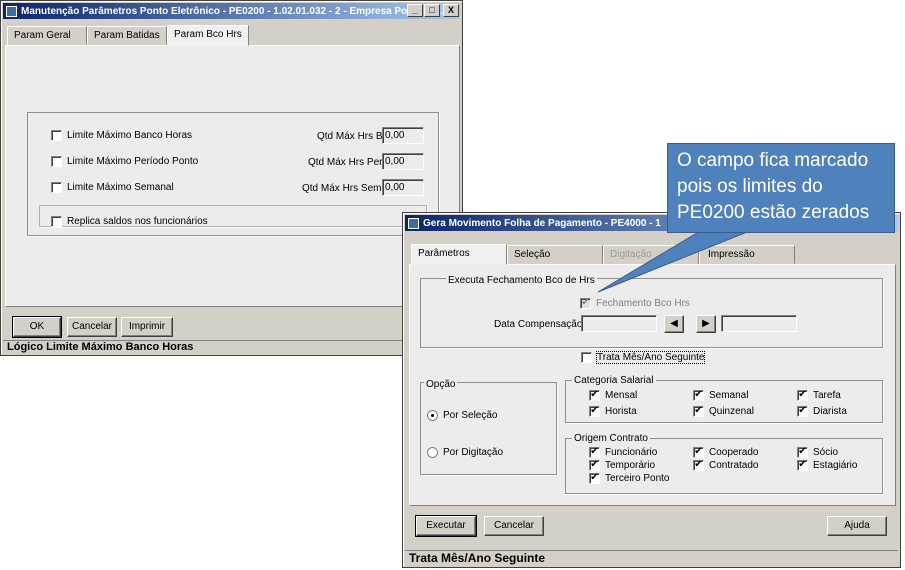 The width and height of the screenshot is (905, 570). What do you see at coordinates (675, 261) in the screenshot?
I see `callout-pointer` at bounding box center [675, 261].